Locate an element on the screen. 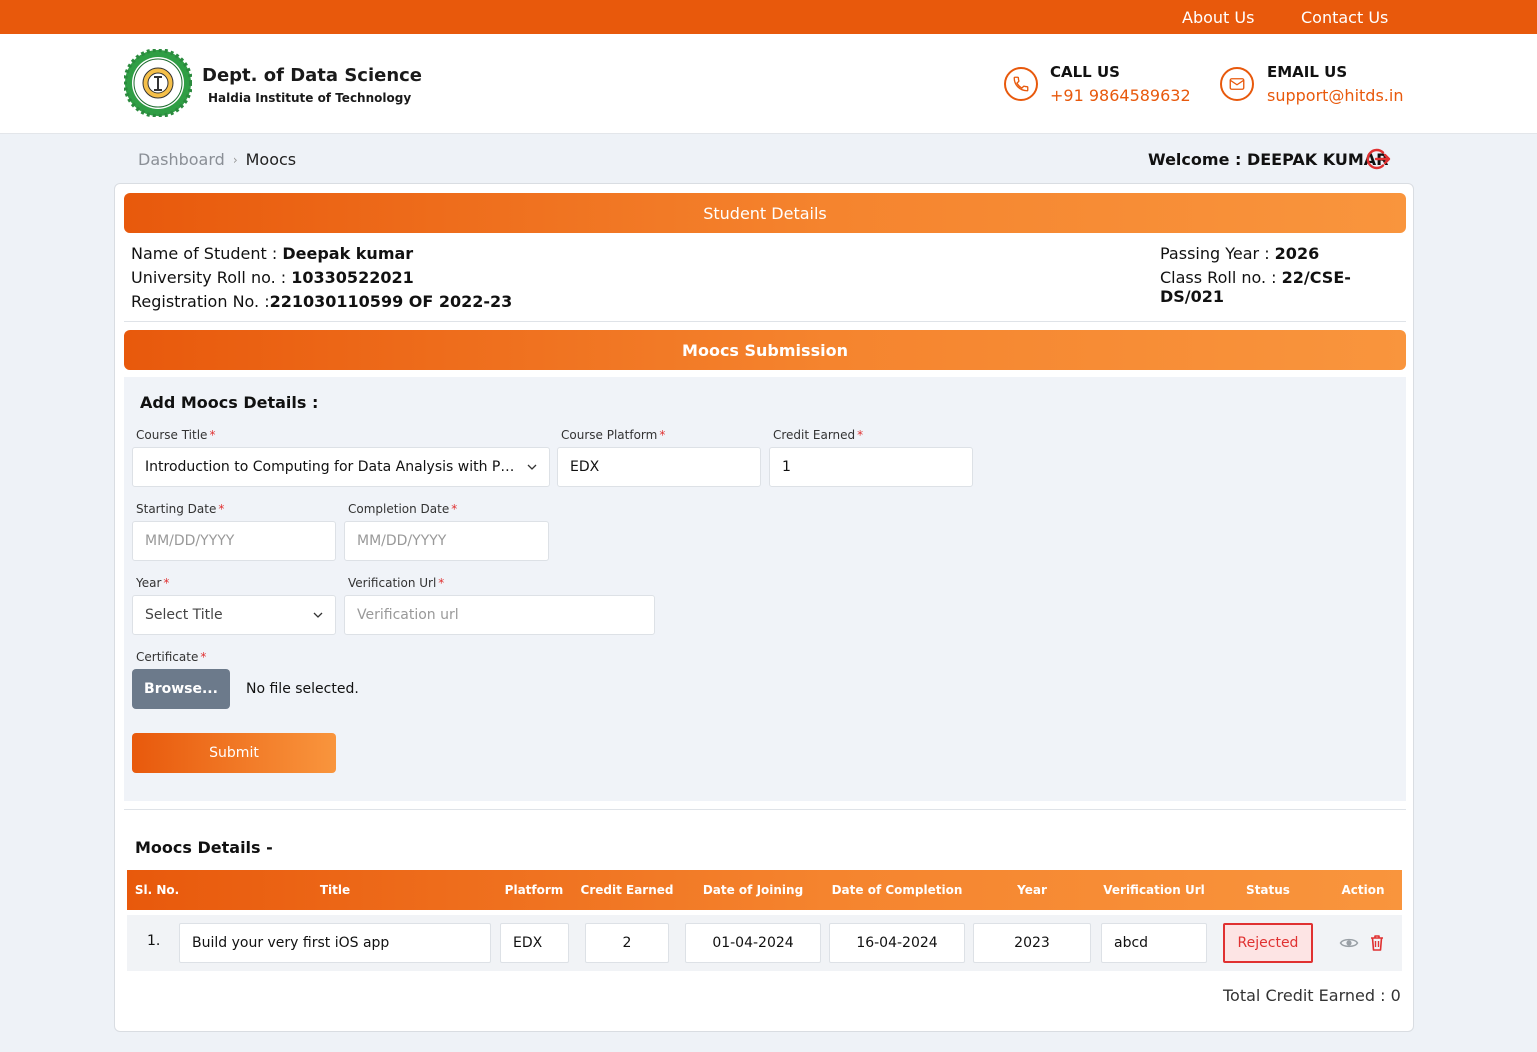 The image size is (1537, 1052). email-us-label: EMAIL US is located at coordinates (1307, 72).